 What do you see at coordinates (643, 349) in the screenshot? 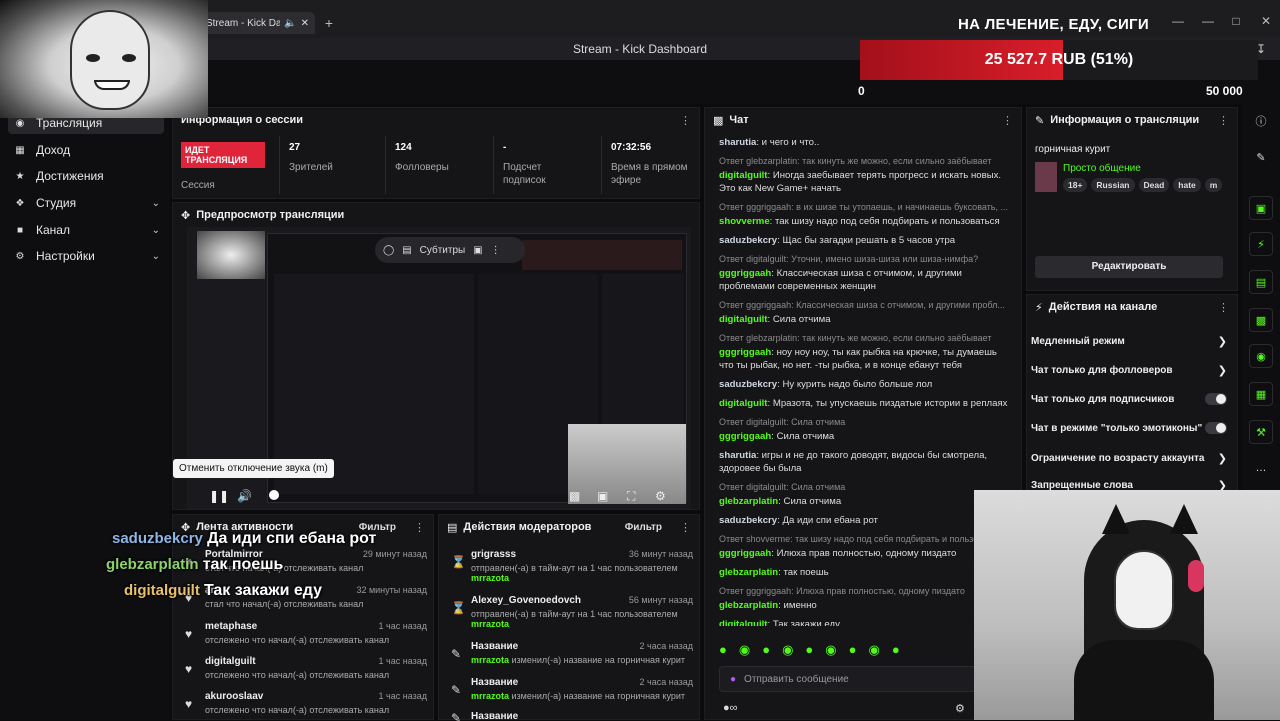
I see `preview-side` at bounding box center [643, 349].